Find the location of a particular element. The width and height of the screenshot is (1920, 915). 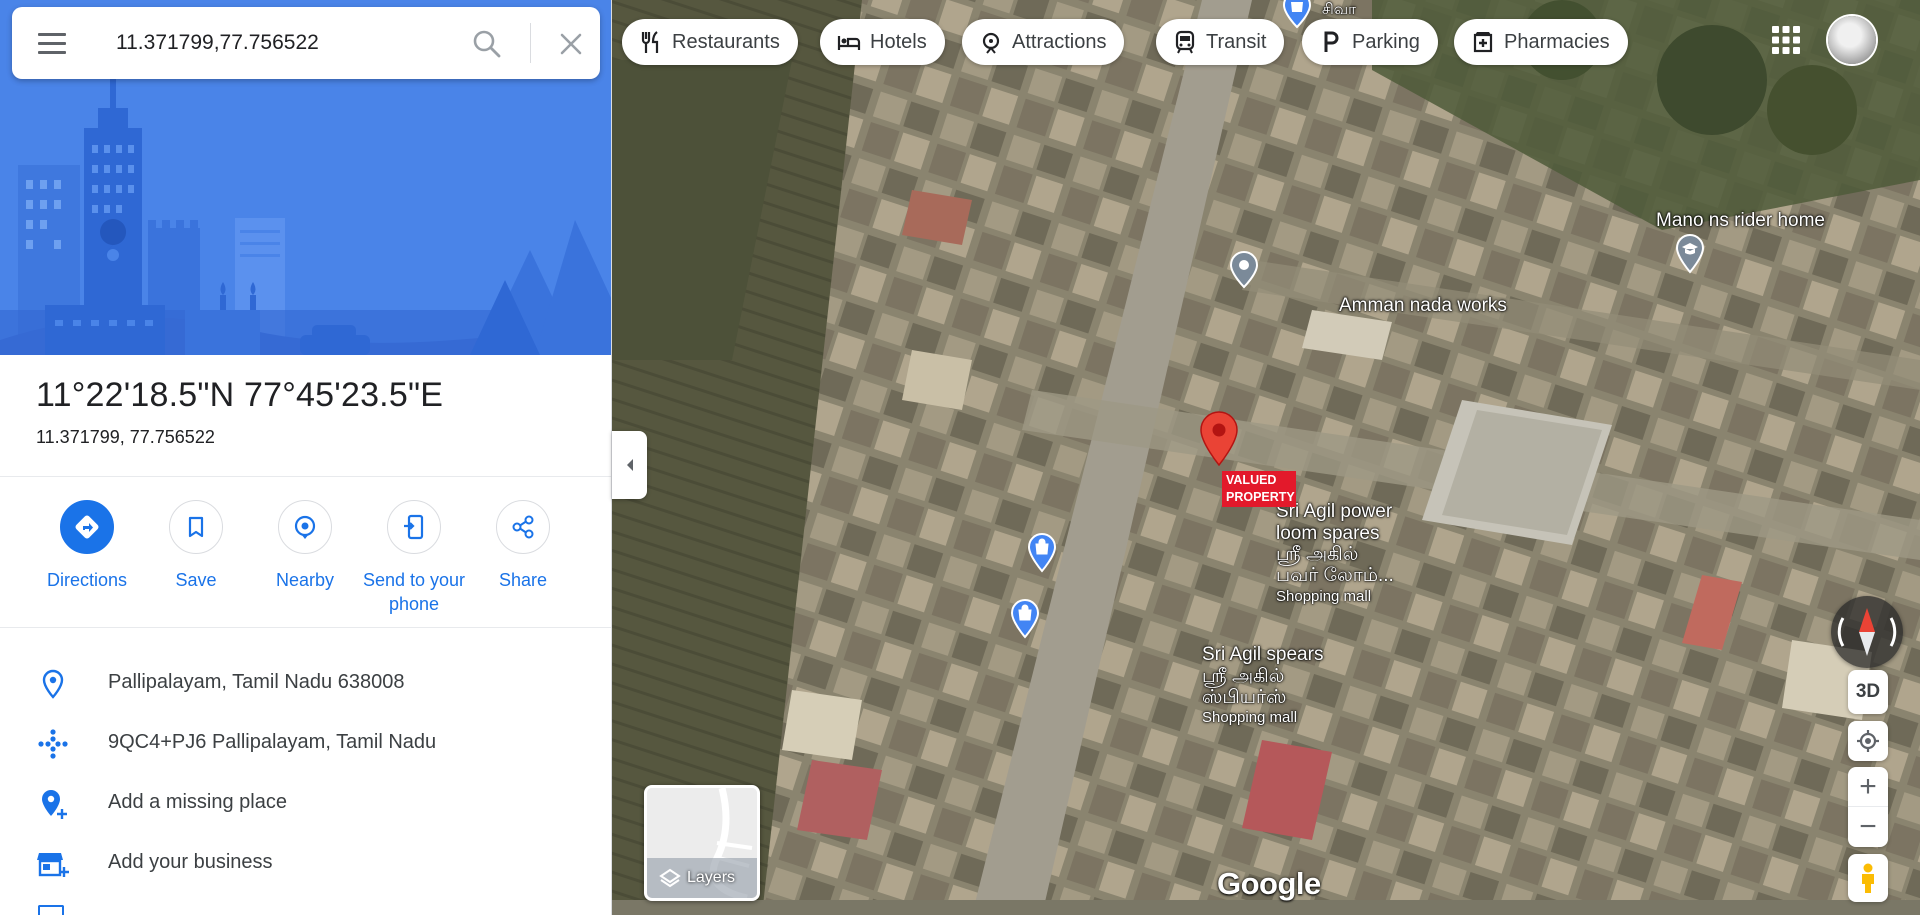

pegman-icon is located at coordinates (1868, 878).